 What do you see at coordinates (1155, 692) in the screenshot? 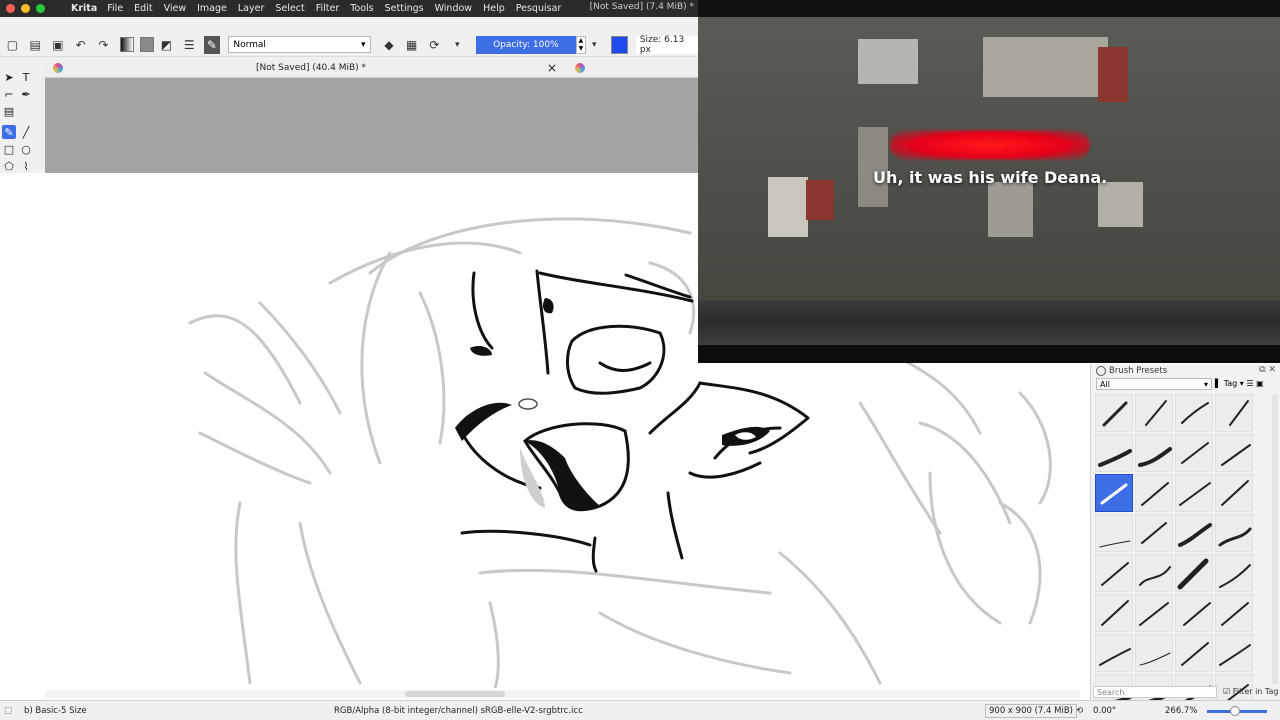
I see `brush-search-input: Search` at bounding box center [1155, 692].